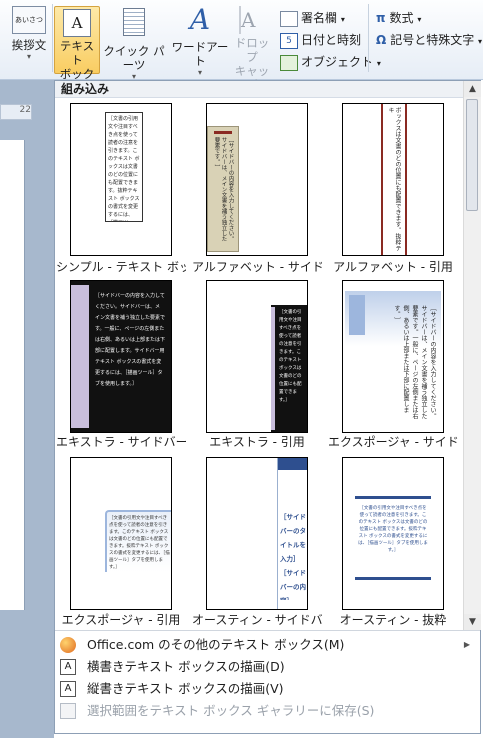 Image resolution: width=483 pixels, height=738 pixels. Describe the element at coordinates (472, 89) in the screenshot. I see `scroll-up-icon: ▲` at that location.